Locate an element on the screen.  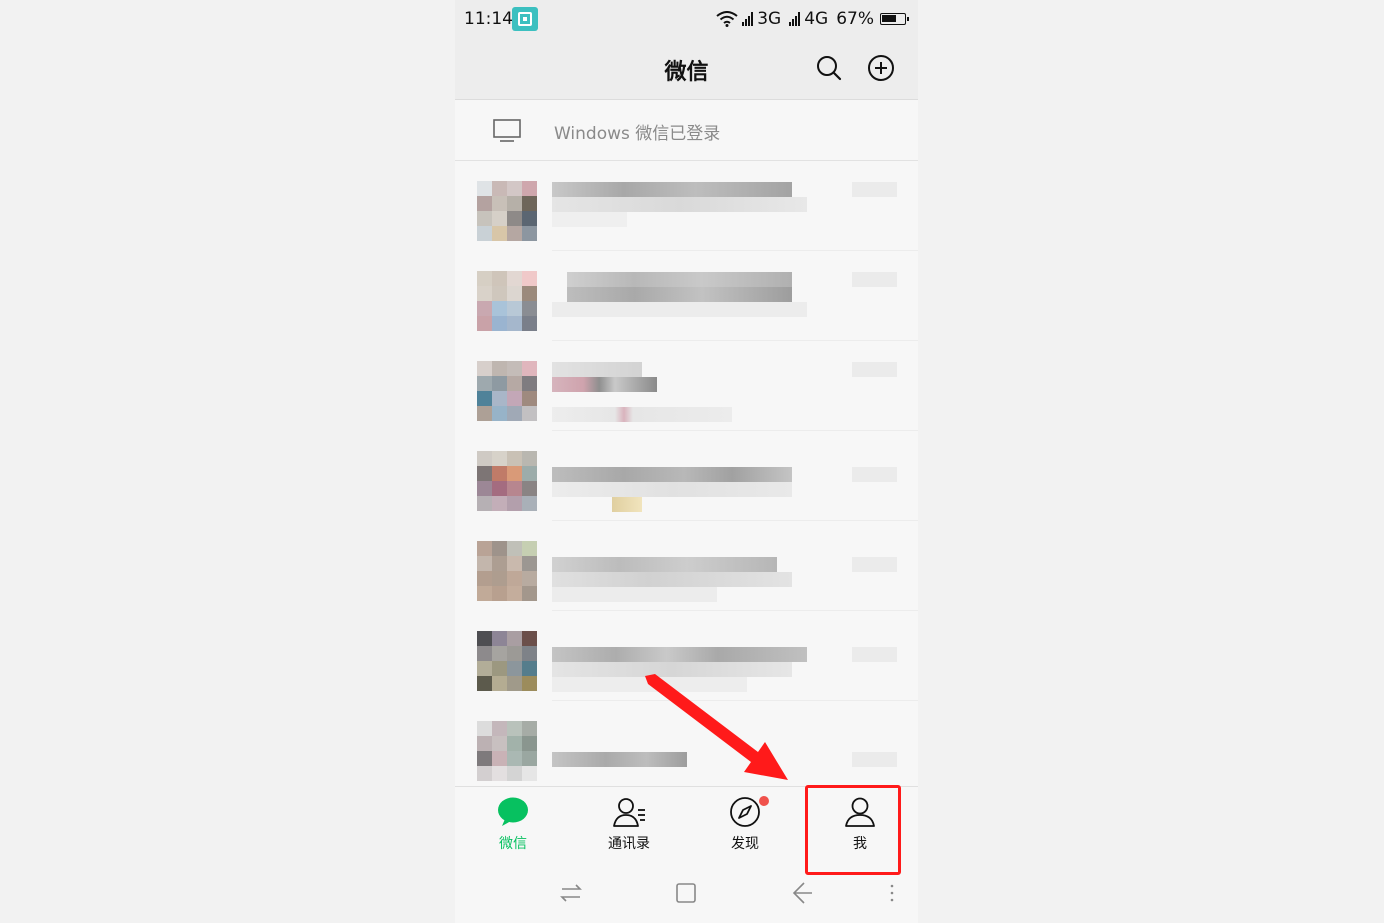
status-time: 11:14 is located at coordinates (488, 19).